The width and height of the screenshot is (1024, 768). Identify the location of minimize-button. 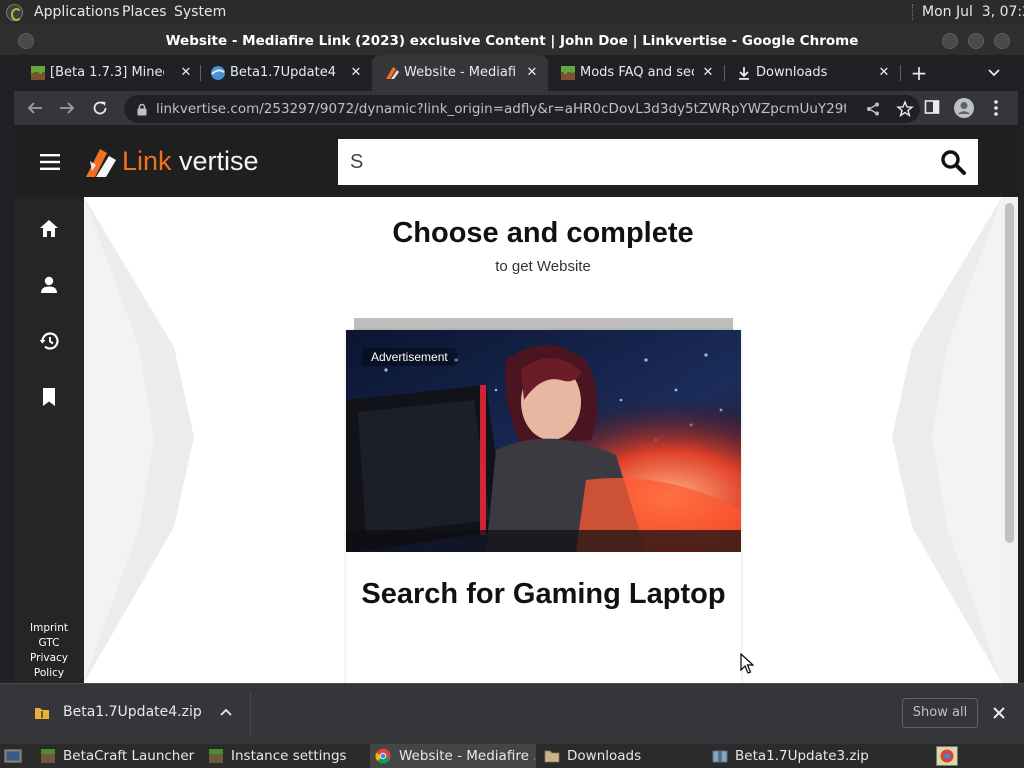
(950, 41).